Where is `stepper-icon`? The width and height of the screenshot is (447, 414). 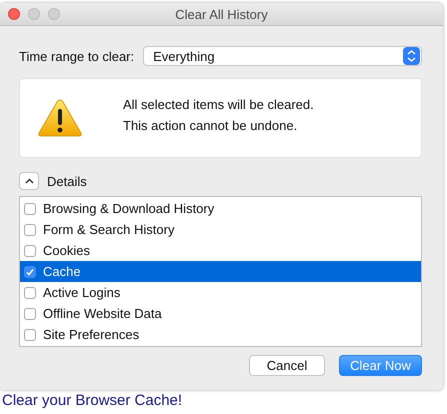 stepper-icon is located at coordinates (411, 56).